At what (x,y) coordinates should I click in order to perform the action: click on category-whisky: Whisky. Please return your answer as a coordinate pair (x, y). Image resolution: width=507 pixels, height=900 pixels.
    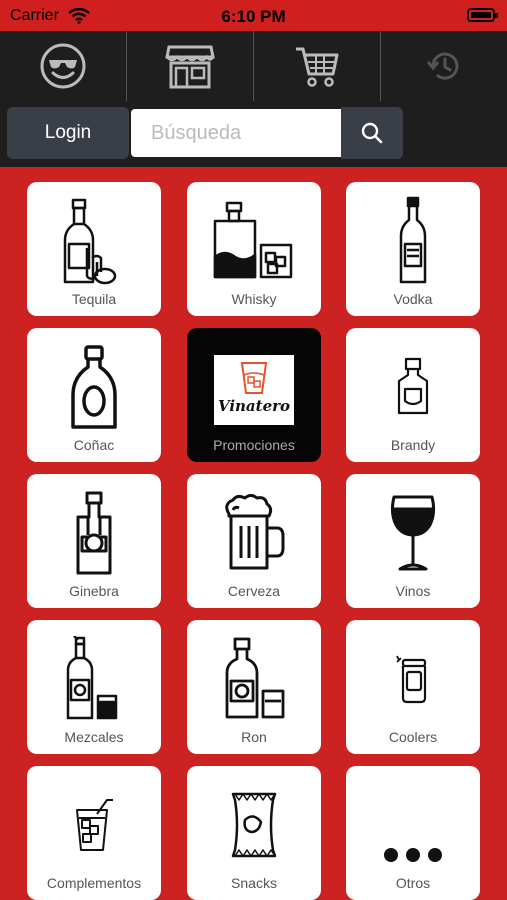
    Looking at the image, I should click on (254, 249).